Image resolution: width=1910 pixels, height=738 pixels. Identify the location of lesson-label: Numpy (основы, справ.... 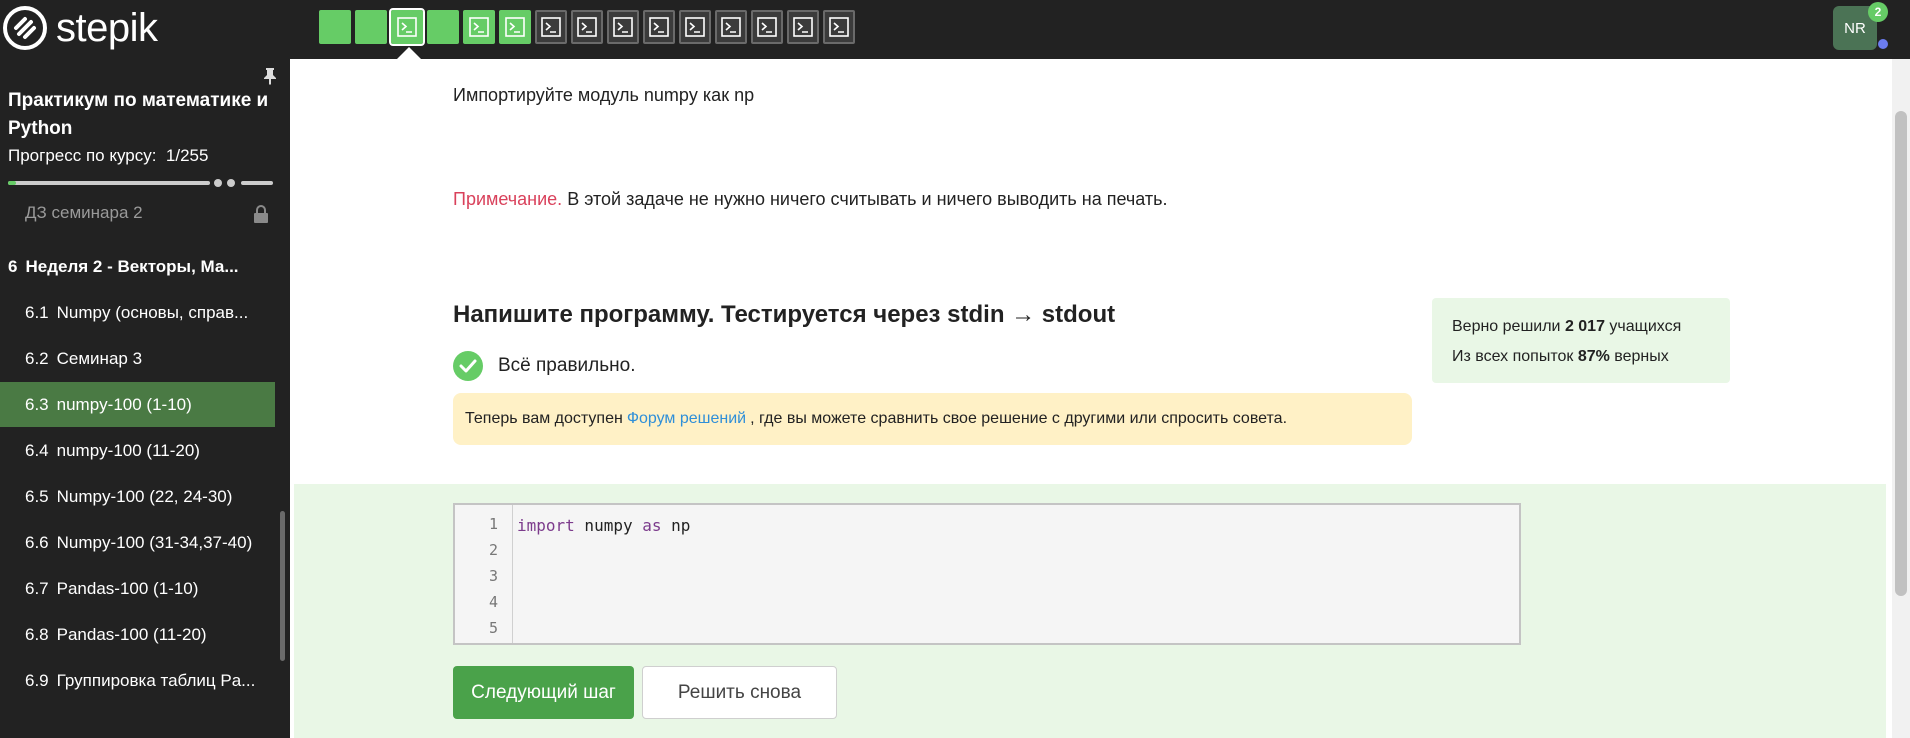
(152, 312).